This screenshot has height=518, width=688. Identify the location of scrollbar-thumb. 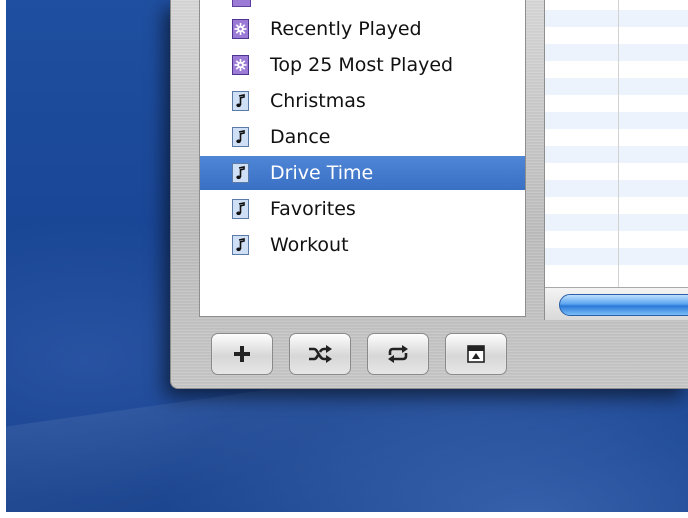
(623, 305).